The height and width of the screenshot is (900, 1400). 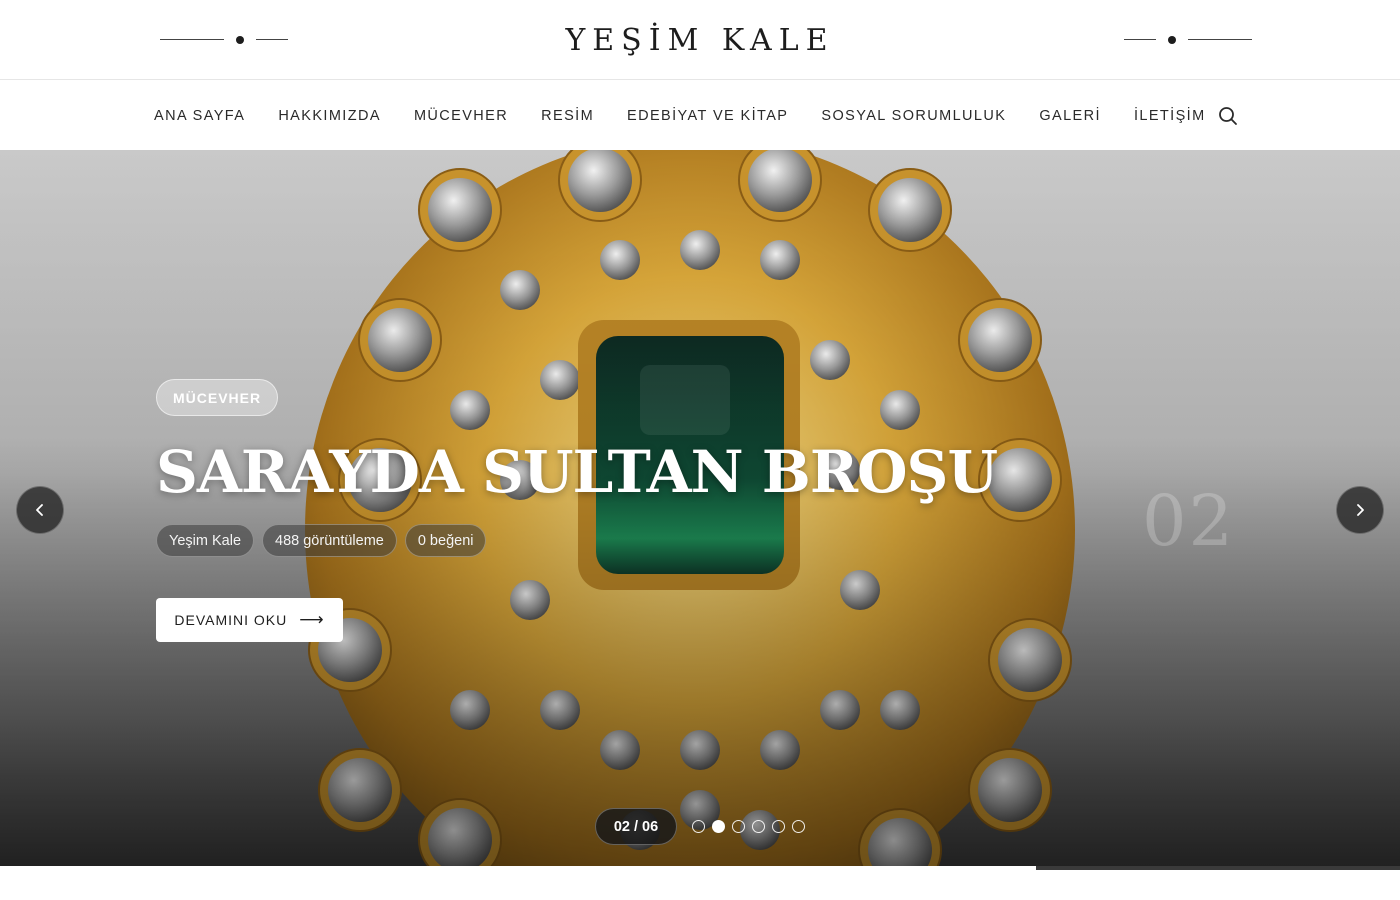 What do you see at coordinates (329, 116) in the screenshot?
I see `nav-item-2: HAKKIMIZDA` at bounding box center [329, 116].